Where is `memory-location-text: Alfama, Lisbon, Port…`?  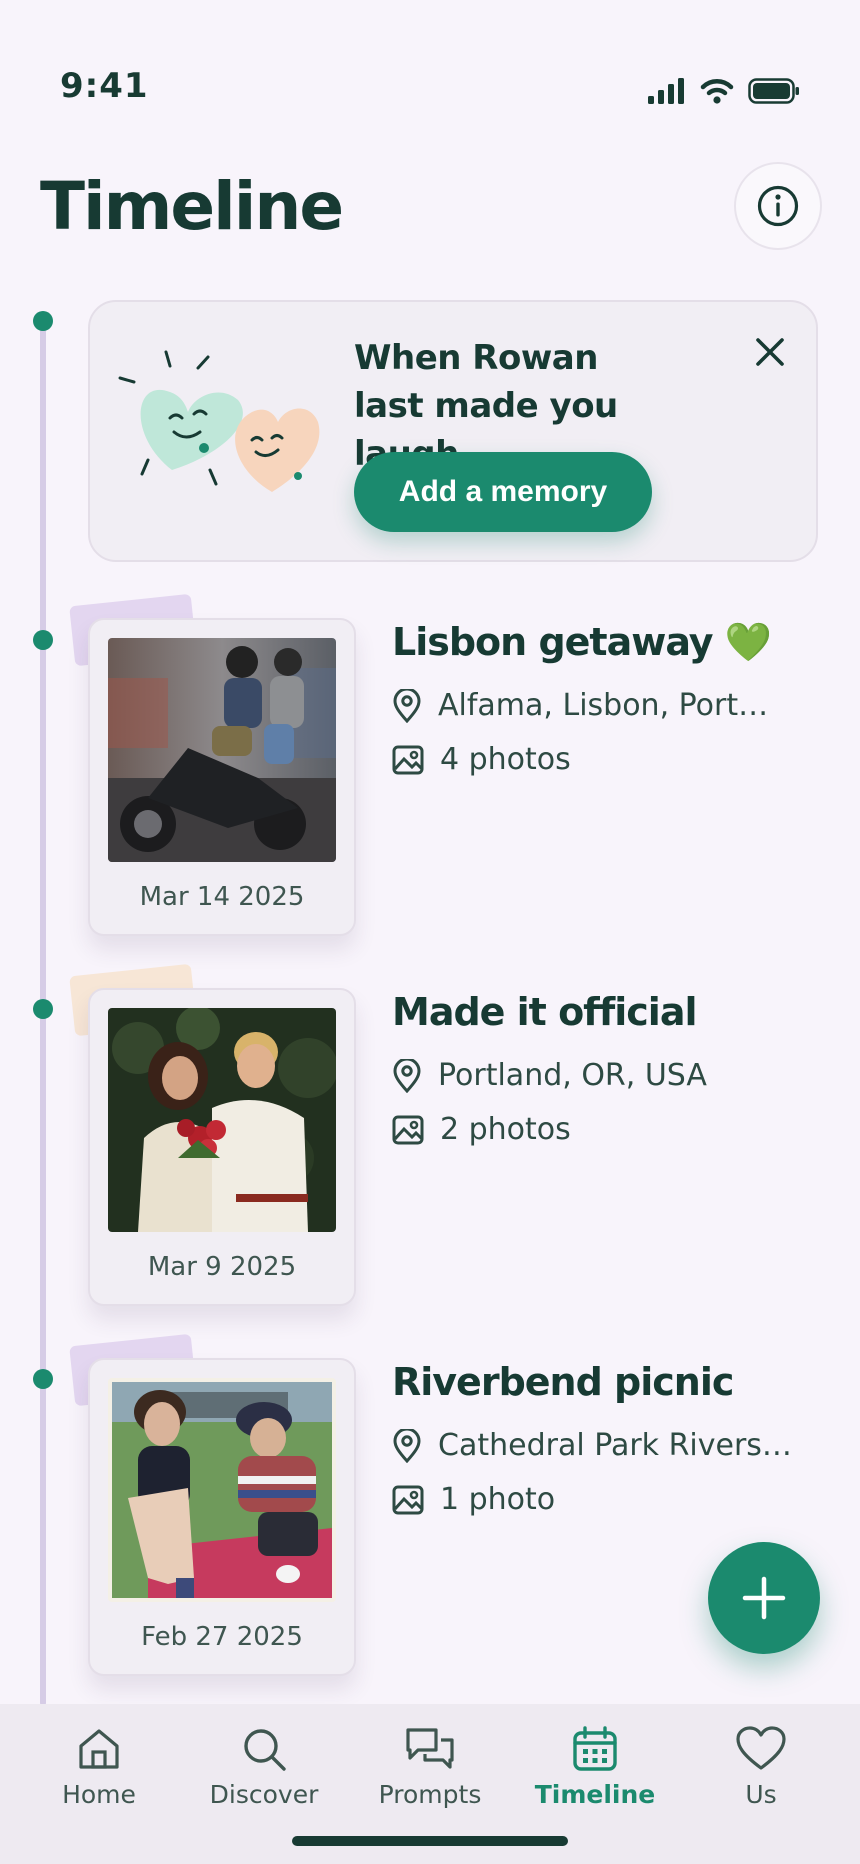 memory-location-text: Alfama, Lisbon, Port… is located at coordinates (603, 705).